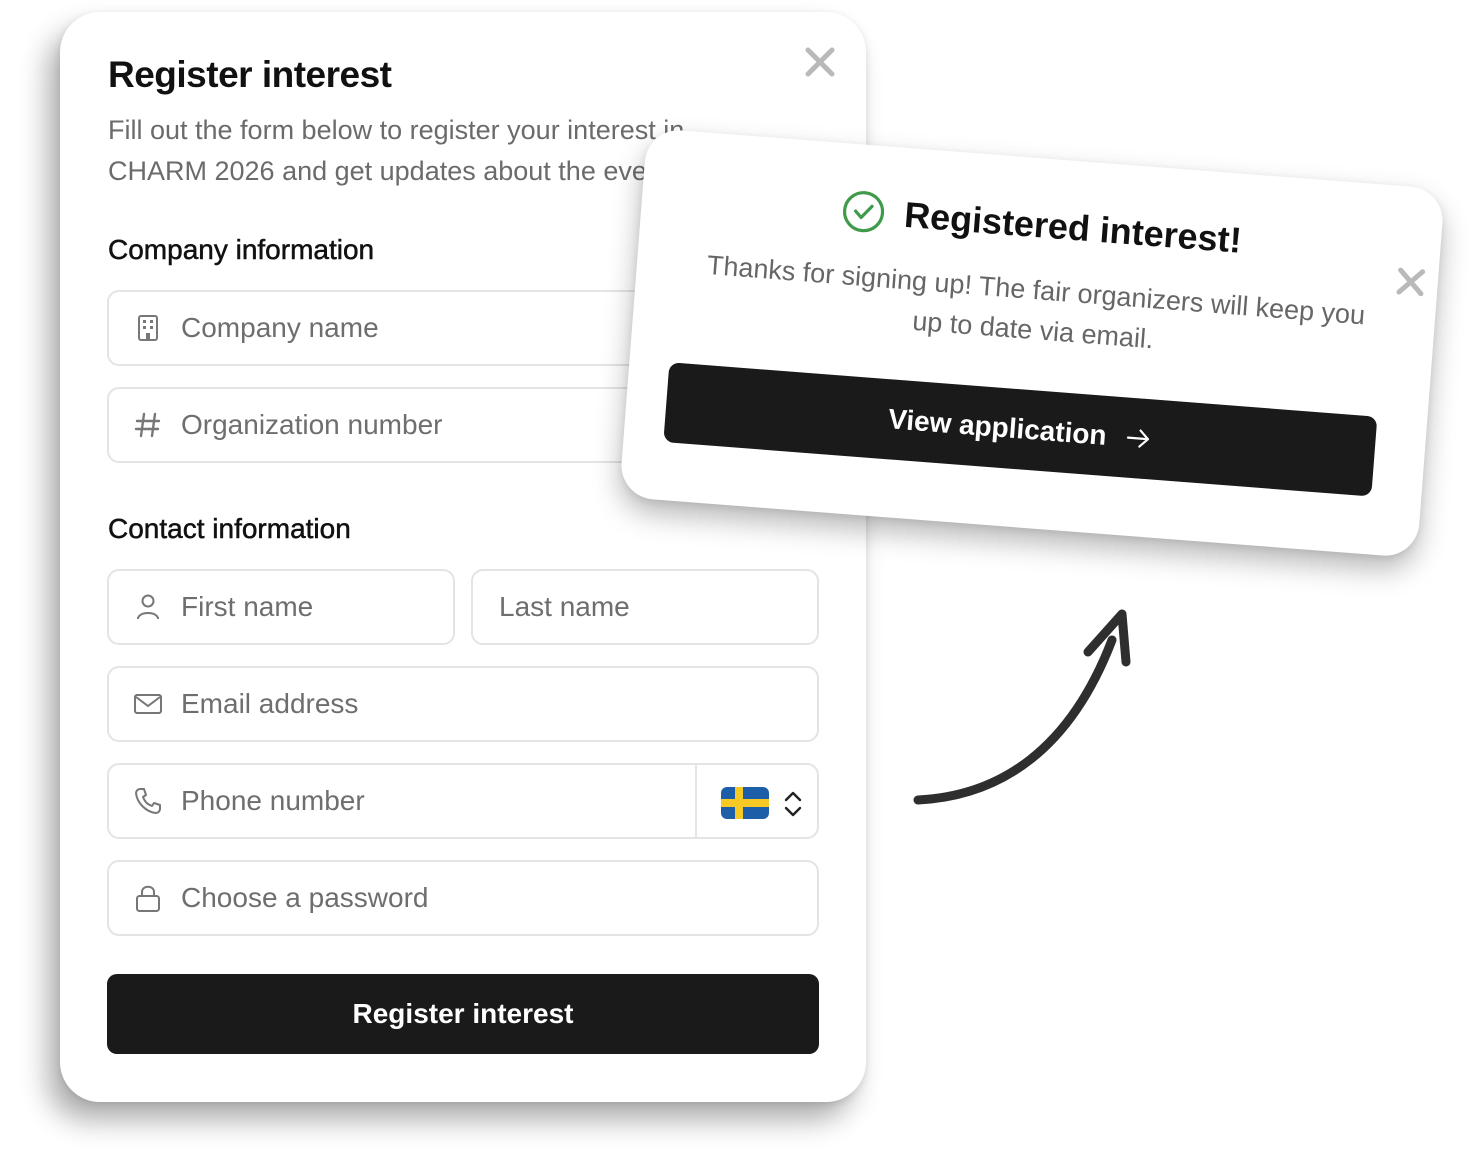 Image resolution: width=1472 pixels, height=1164 pixels. I want to click on email-placeholder: Email address, so click(270, 703).